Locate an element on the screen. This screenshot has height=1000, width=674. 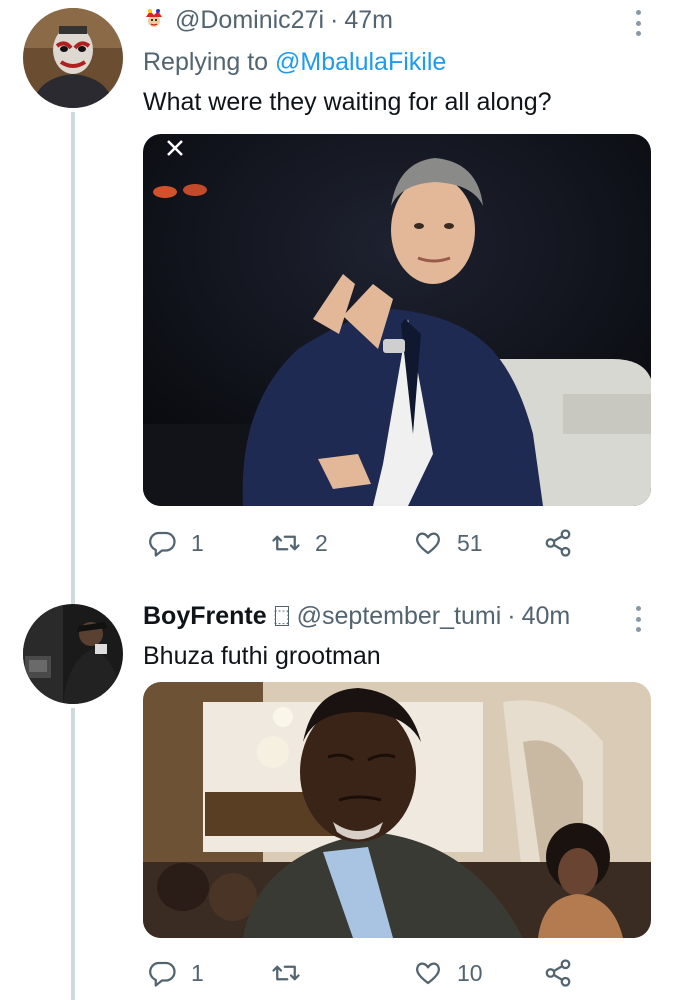
author-badge: ⬚ is located at coordinates (282, 615).